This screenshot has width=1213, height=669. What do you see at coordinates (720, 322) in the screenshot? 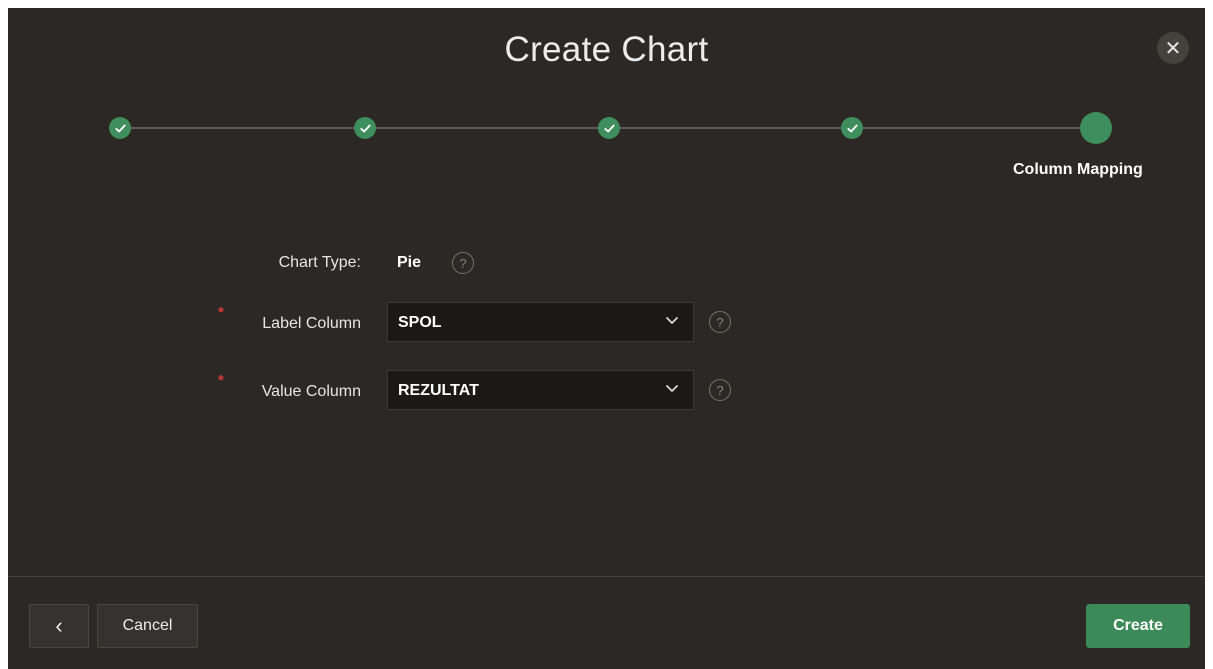
I see `label-column-help-icon: ?` at bounding box center [720, 322].